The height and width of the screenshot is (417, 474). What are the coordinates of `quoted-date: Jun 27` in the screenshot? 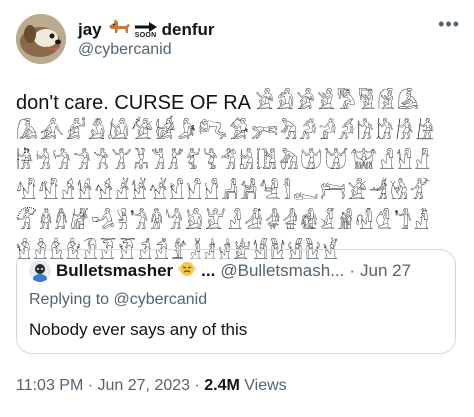 It's located at (385, 271).